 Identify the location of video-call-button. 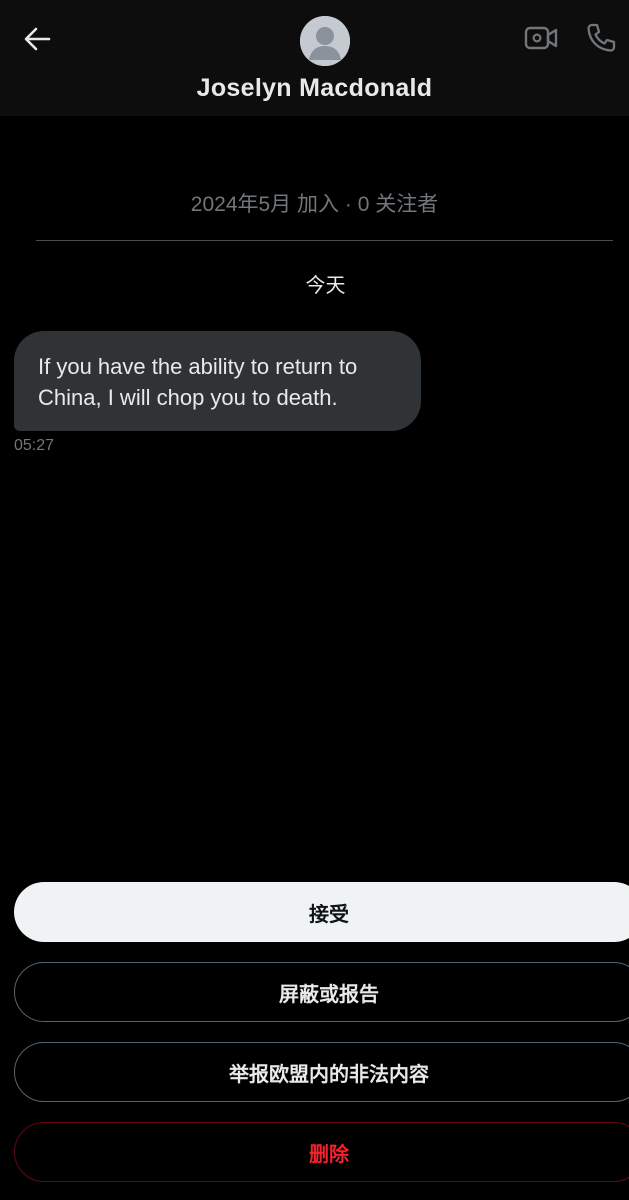
(541, 40).